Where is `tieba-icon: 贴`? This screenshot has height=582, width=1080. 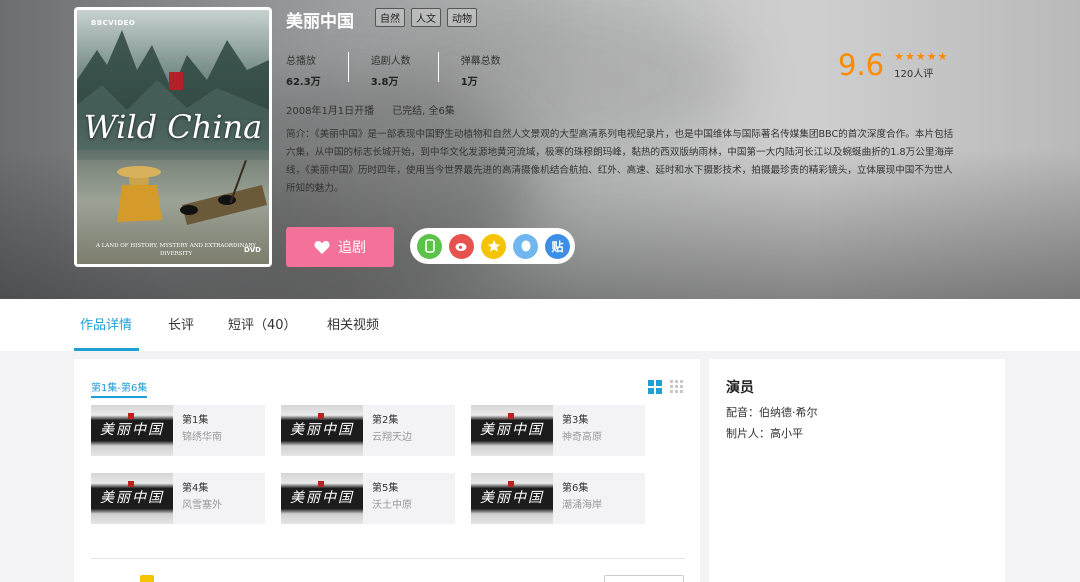
tieba-icon: 贴 is located at coordinates (557, 246).